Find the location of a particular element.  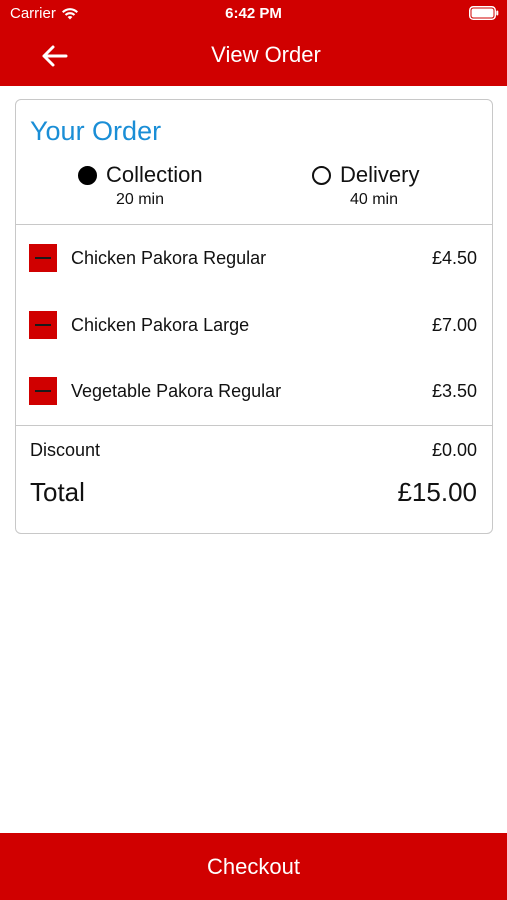

item-name: Vegetable Pakora Regular is located at coordinates (176, 390).